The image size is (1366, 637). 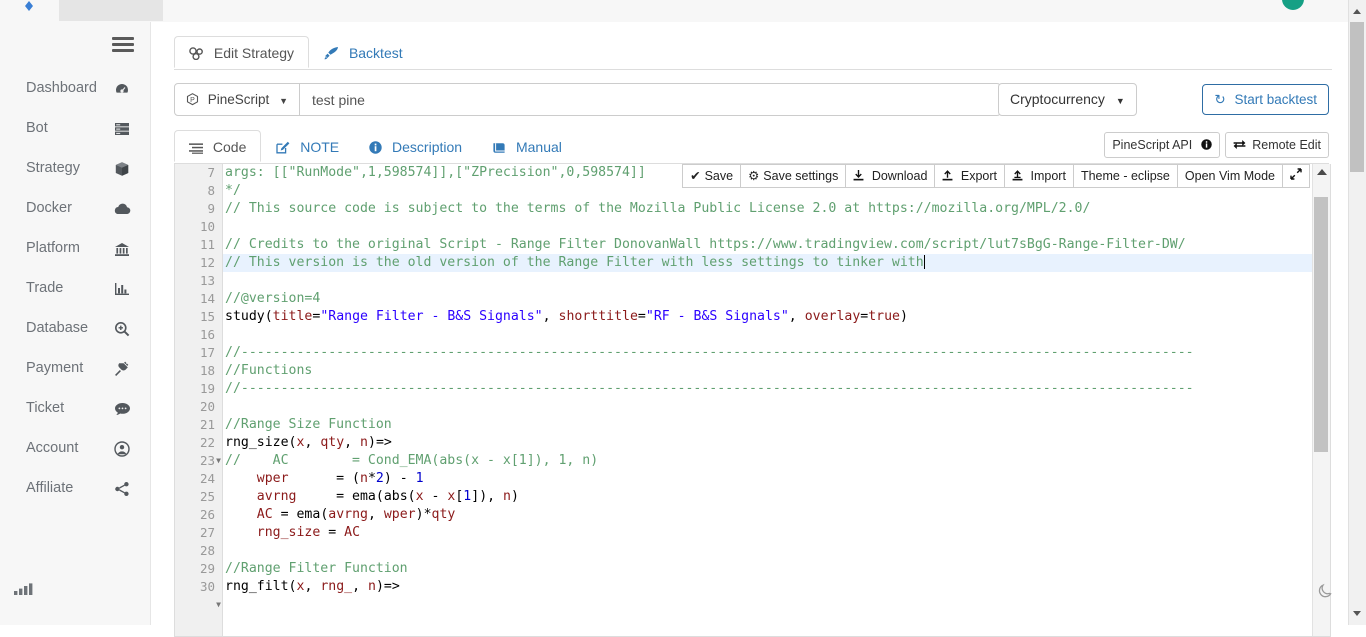 What do you see at coordinates (768, 515) in the screenshot?
I see `code-line: AC = ema(avrng, wper)*qty` at bounding box center [768, 515].